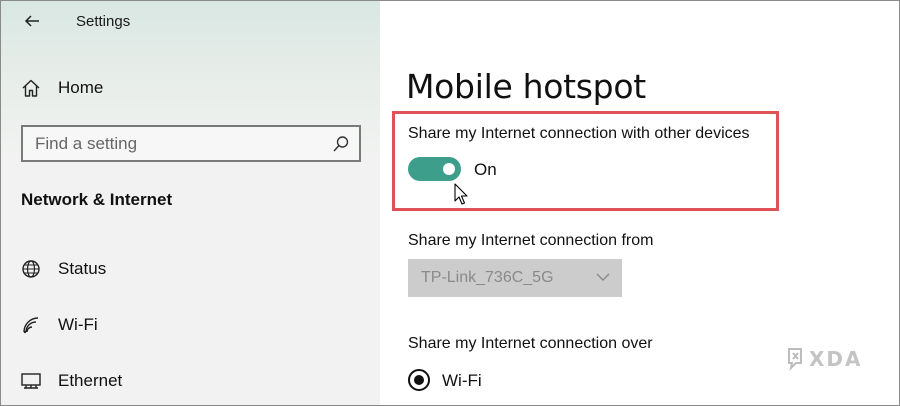 The height and width of the screenshot is (406, 900). What do you see at coordinates (97, 199) in the screenshot?
I see `section-title: Network & Internet` at bounding box center [97, 199].